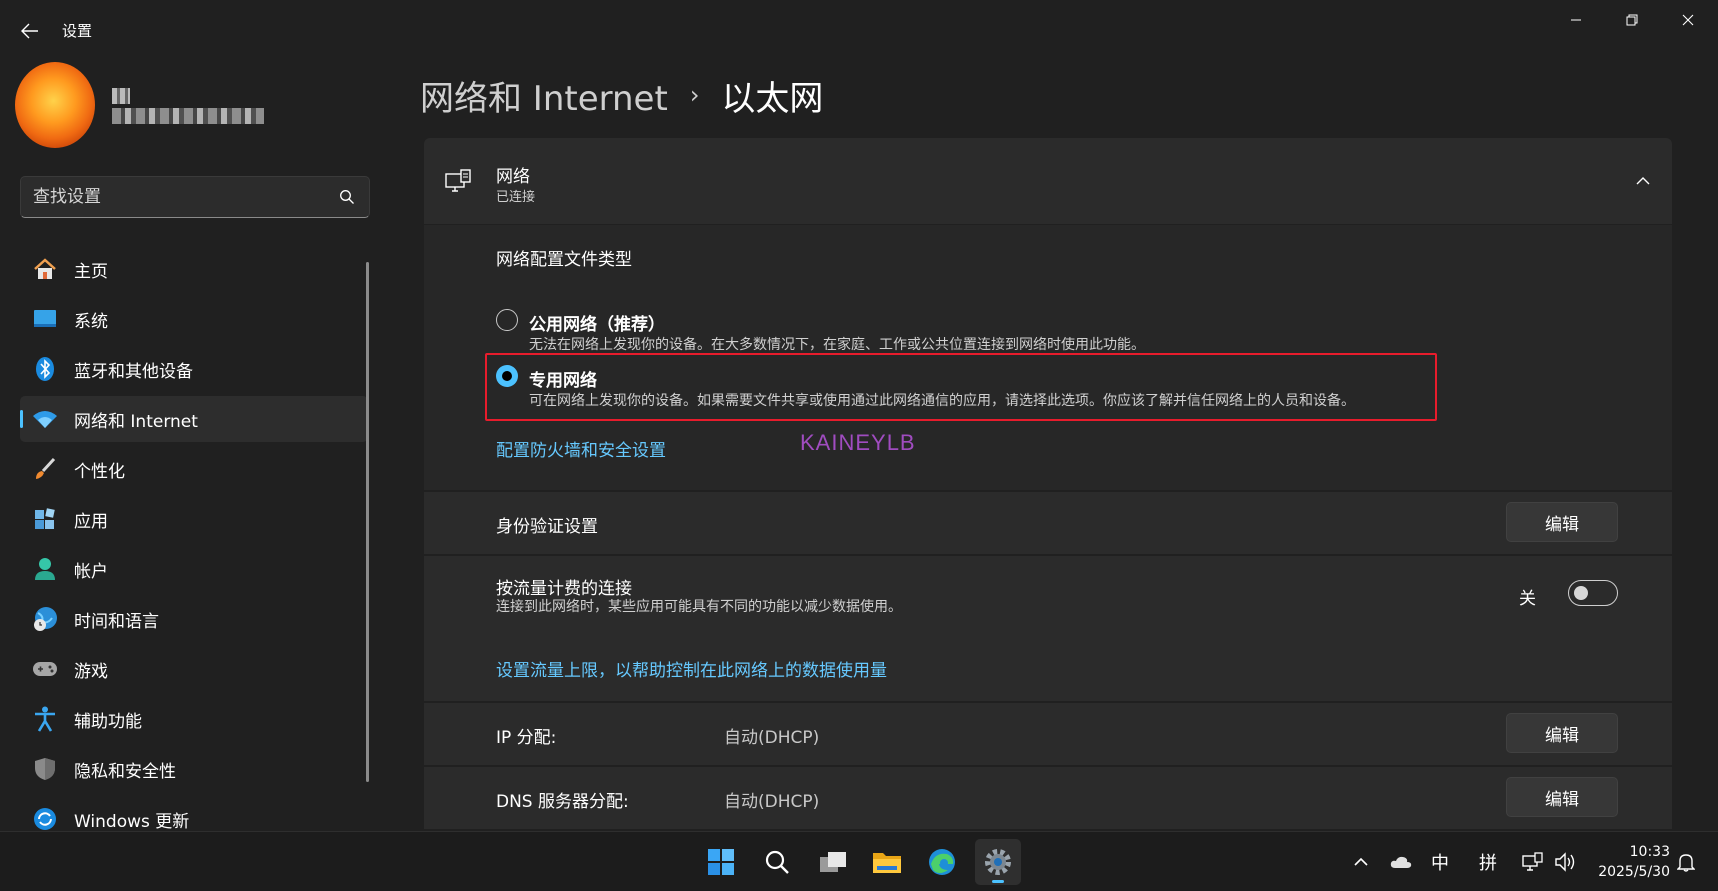  What do you see at coordinates (194, 769) in the screenshot?
I see `sidebar-item-privacy: 隐私和安全性` at bounding box center [194, 769].